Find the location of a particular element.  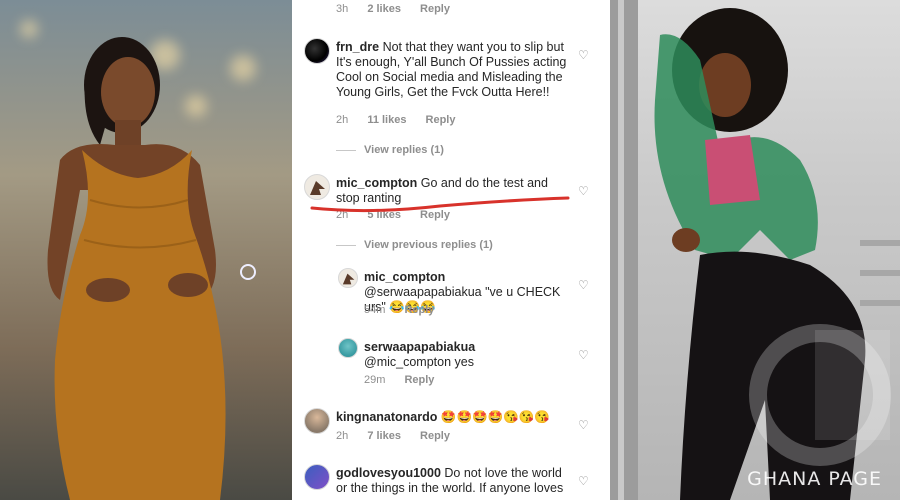

comment-username: frn_dre is located at coordinates (357, 47).